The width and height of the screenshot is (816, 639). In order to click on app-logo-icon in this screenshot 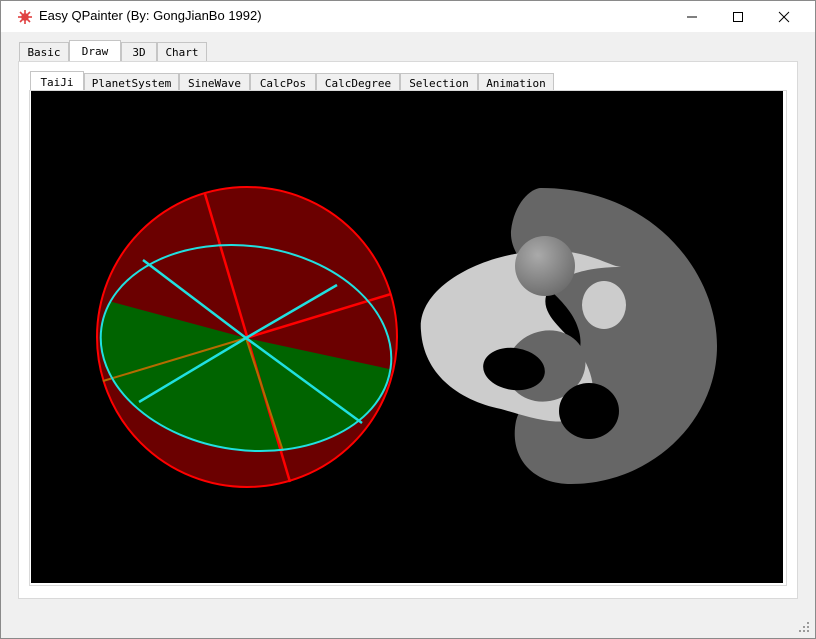, I will do `click(25, 17)`.